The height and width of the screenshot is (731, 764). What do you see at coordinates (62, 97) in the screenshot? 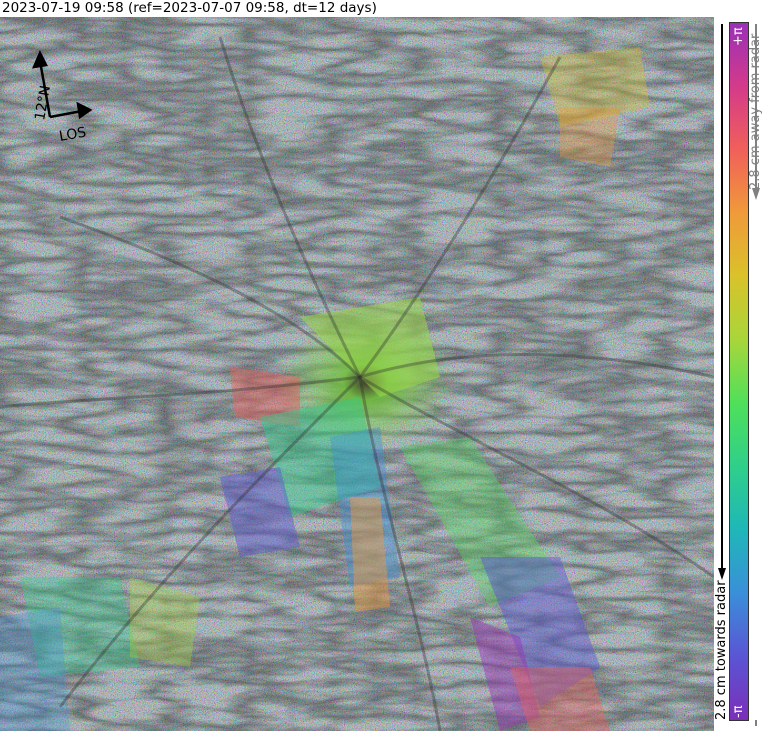
I see `compass-rose: 12°N LOS` at bounding box center [62, 97].